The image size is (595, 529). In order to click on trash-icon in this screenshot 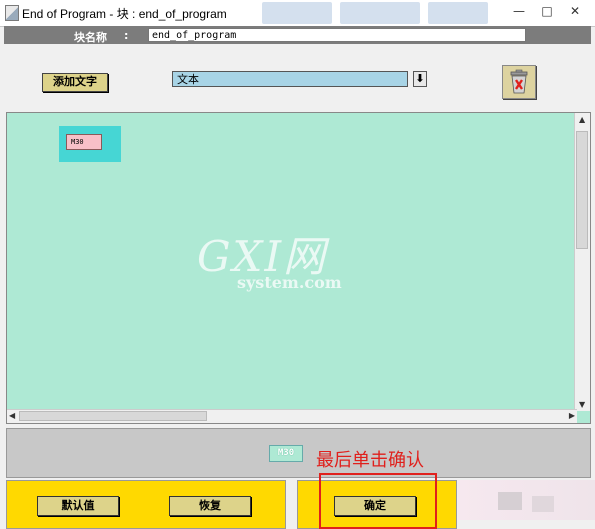, I will do `click(519, 81)`.